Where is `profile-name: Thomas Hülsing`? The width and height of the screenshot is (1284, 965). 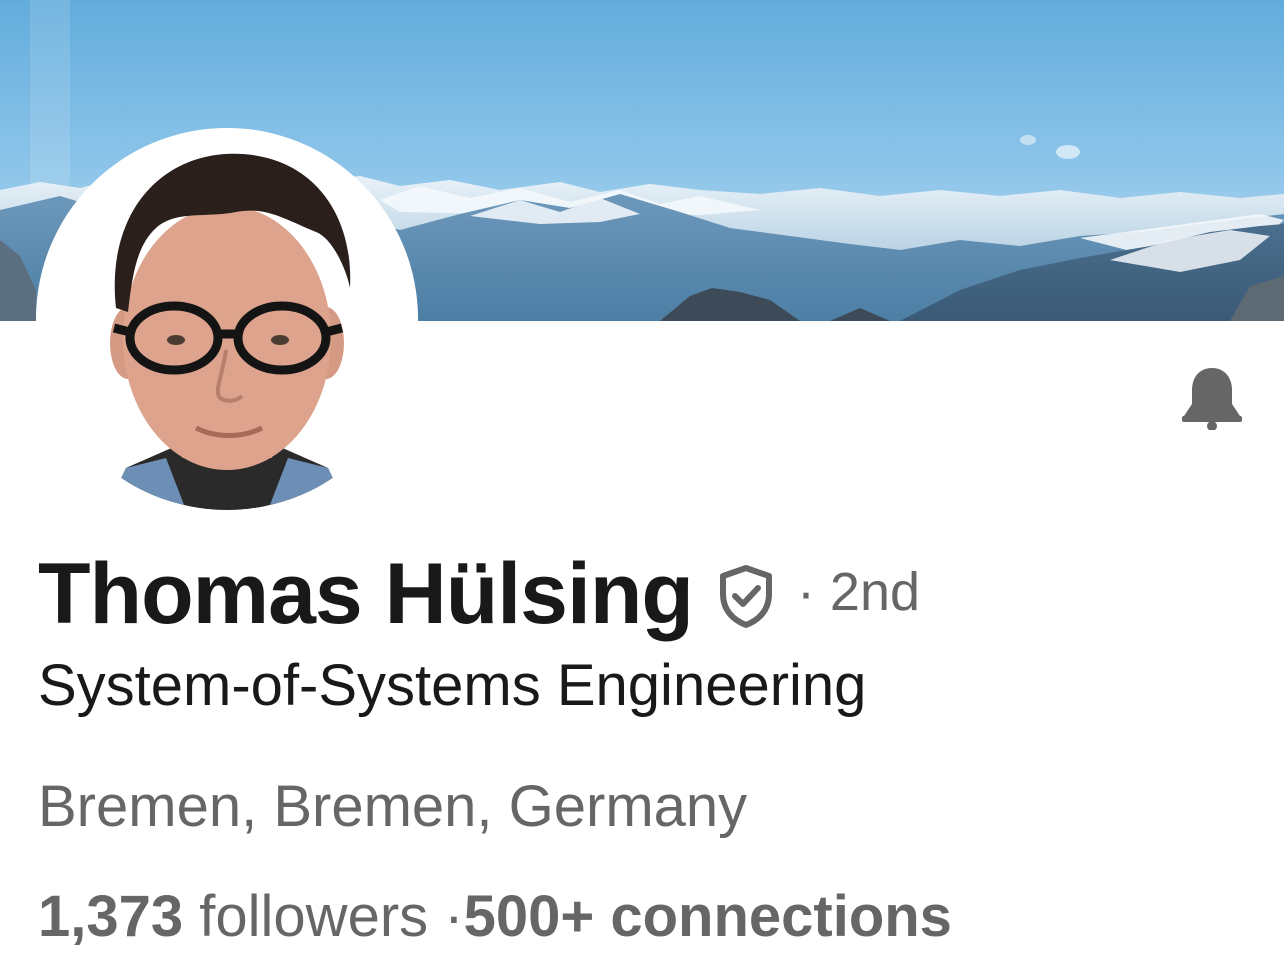 profile-name: Thomas Hülsing is located at coordinates (366, 593).